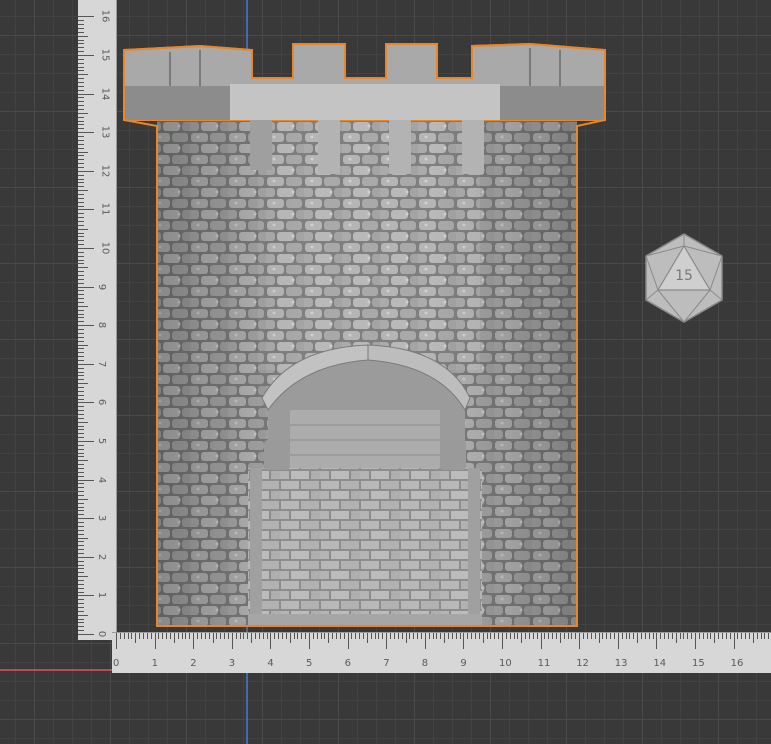 The image size is (771, 744). I want to click on horizontal-ruler-label: 3, so click(232, 663).